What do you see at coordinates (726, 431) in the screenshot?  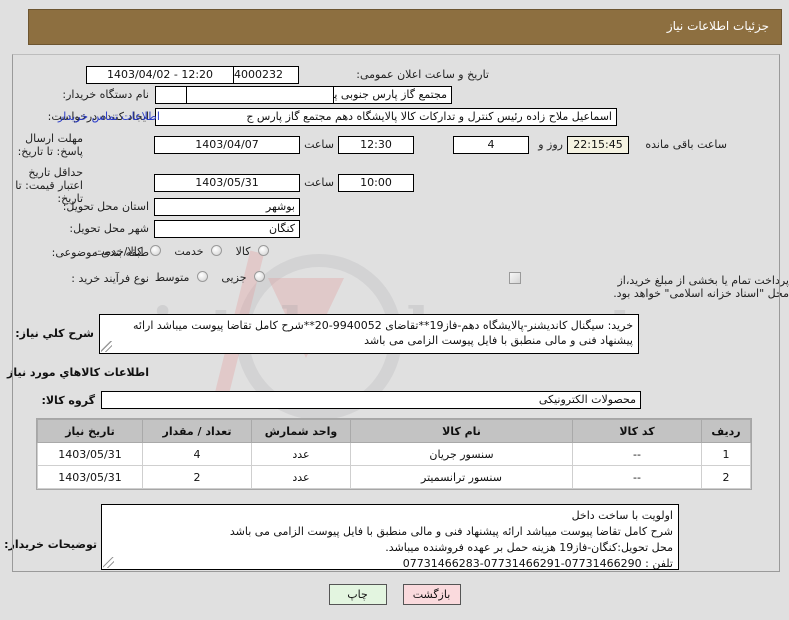 I see `col-index: ردیف` at bounding box center [726, 431].